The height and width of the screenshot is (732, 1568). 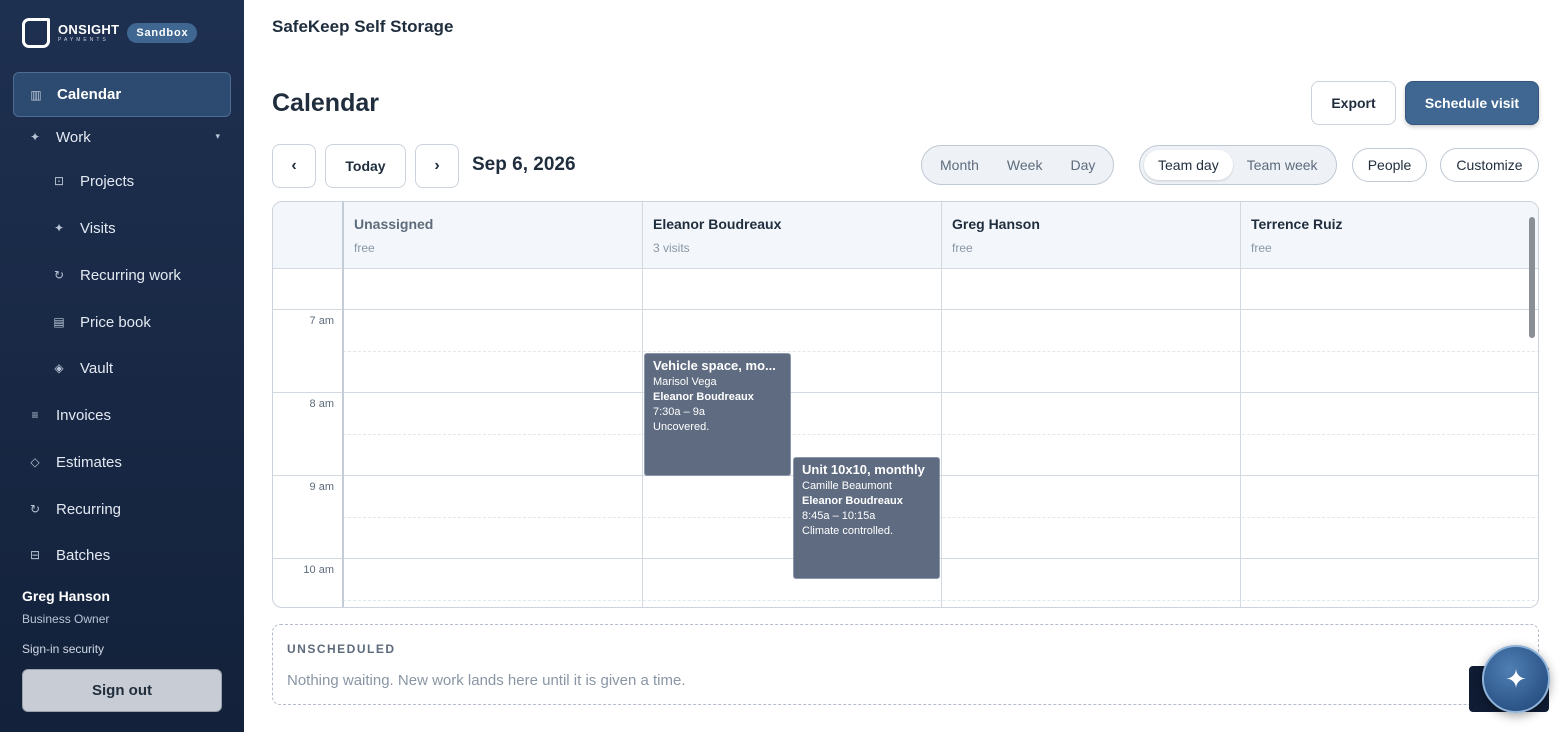 I want to click on time-label: 9 am, so click(x=321, y=487).